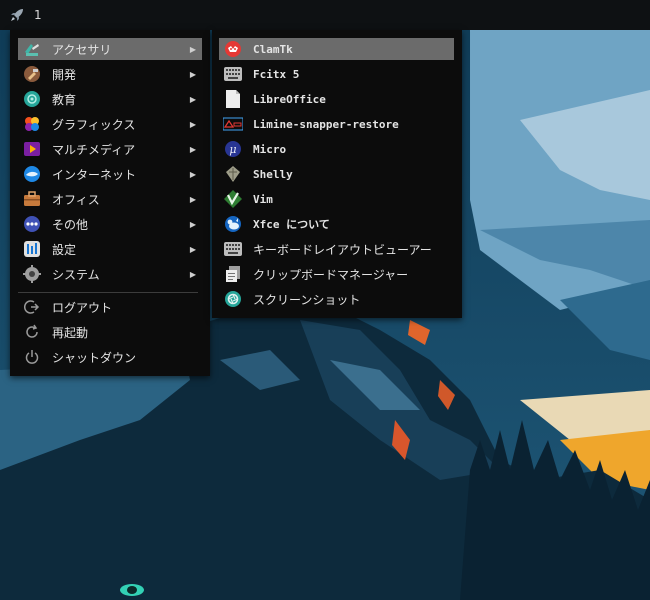 Image resolution: width=650 pixels, height=600 pixels. I want to click on app-item-label: スクリーンショット, so click(307, 299).